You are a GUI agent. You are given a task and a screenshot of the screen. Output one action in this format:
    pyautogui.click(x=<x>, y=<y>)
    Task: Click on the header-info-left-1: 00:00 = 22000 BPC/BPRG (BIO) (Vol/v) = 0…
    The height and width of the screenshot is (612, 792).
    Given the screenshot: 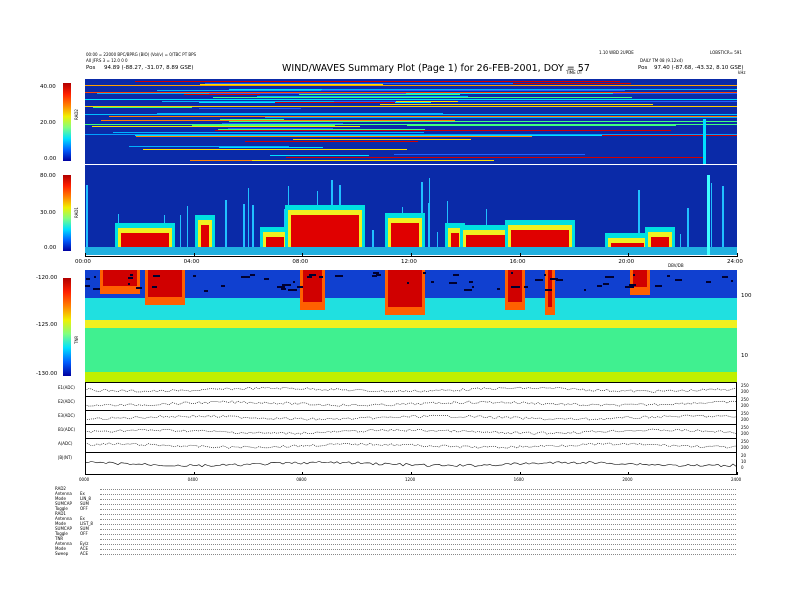 What is the action you would take?
    pyautogui.click(x=141, y=54)
    